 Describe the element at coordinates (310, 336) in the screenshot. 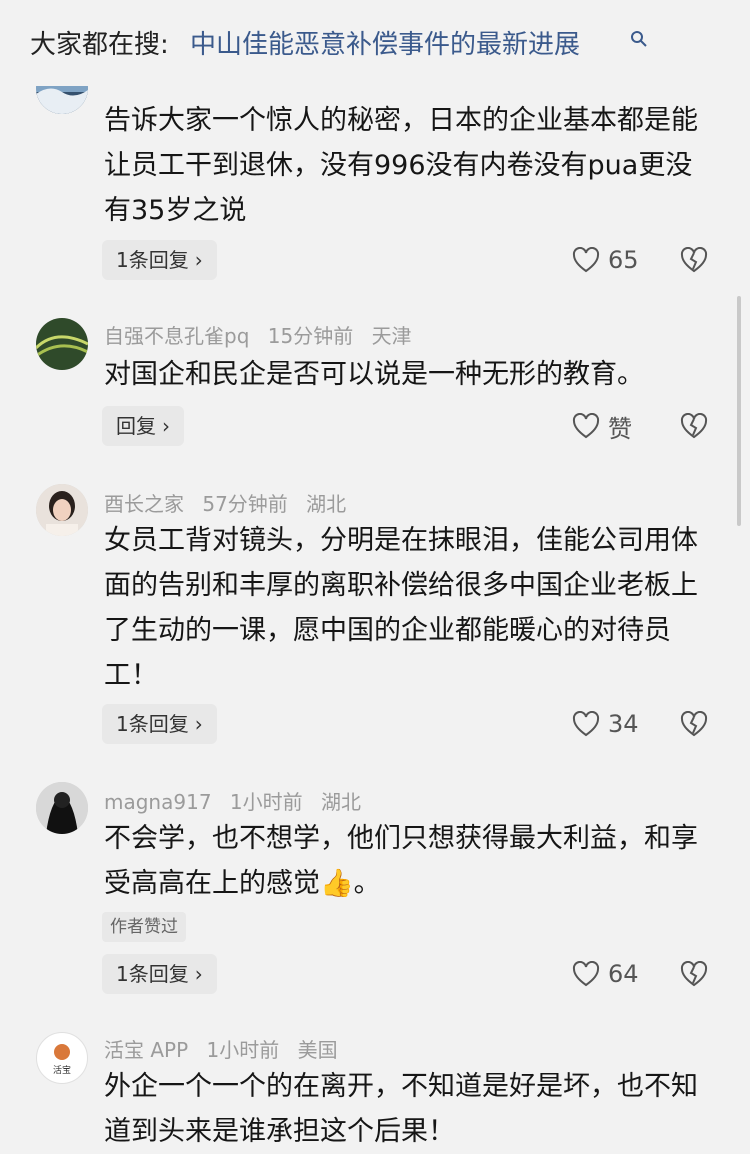

I see `timestamp: 15分钟前` at that location.